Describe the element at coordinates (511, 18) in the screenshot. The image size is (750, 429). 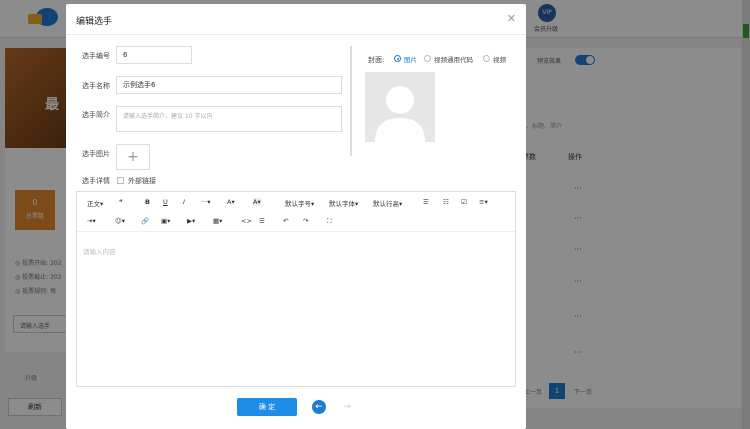
I see `close-icon: ✕` at that location.